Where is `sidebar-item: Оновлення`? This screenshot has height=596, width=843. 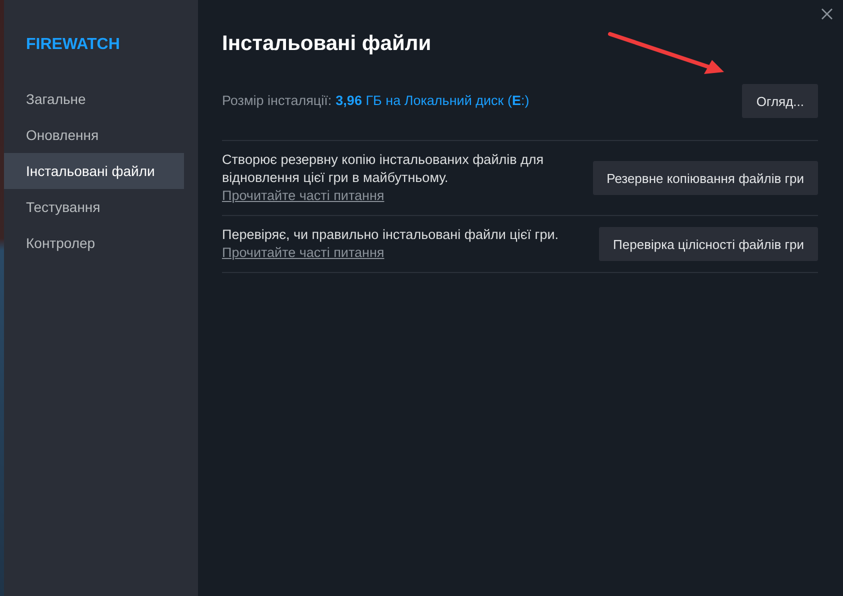 sidebar-item: Оновлення is located at coordinates (94, 135).